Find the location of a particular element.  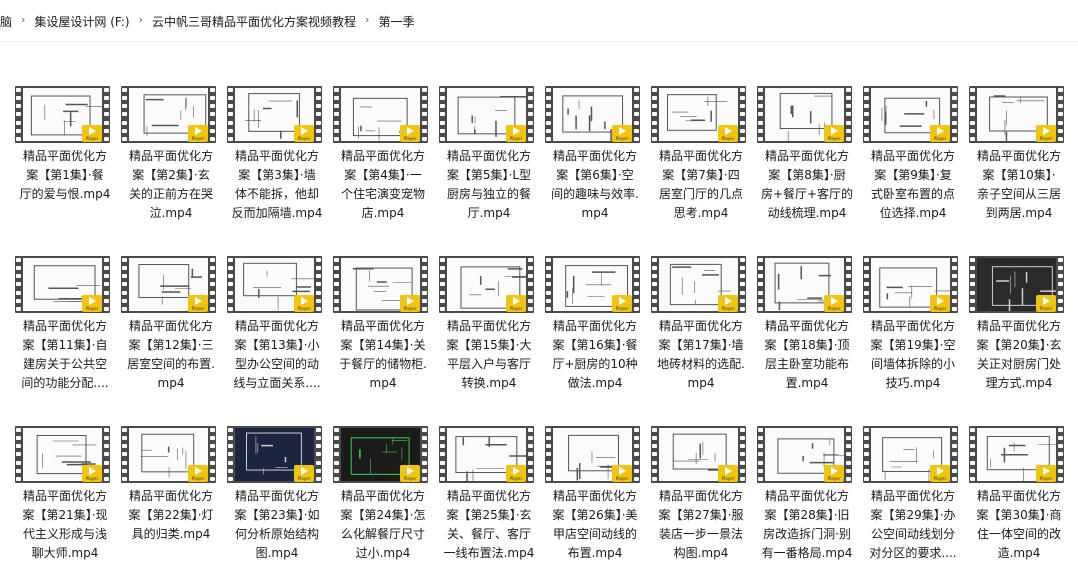

file-name-line: 案【第3集】·墙 is located at coordinates (277, 175).